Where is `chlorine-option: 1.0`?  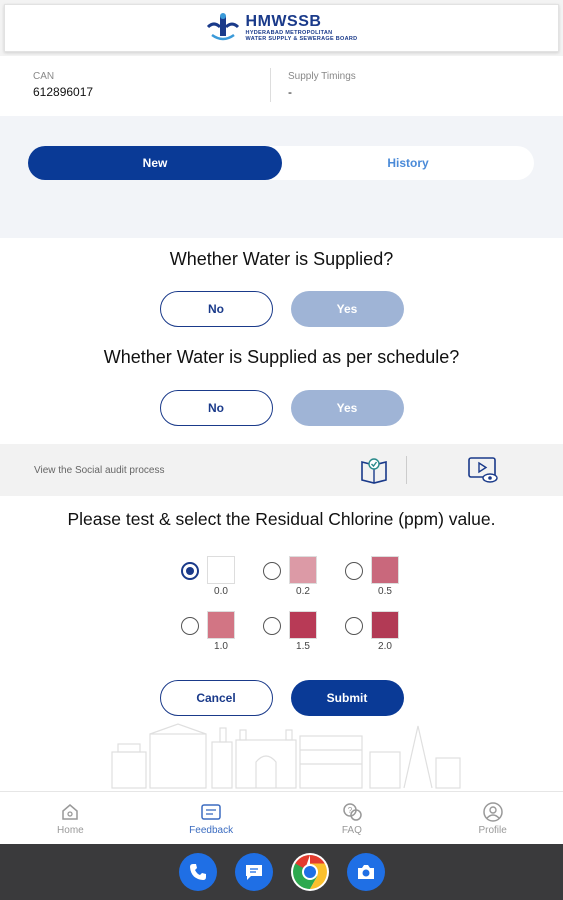
chlorine-option: 1.0 is located at coordinates (209, 631).